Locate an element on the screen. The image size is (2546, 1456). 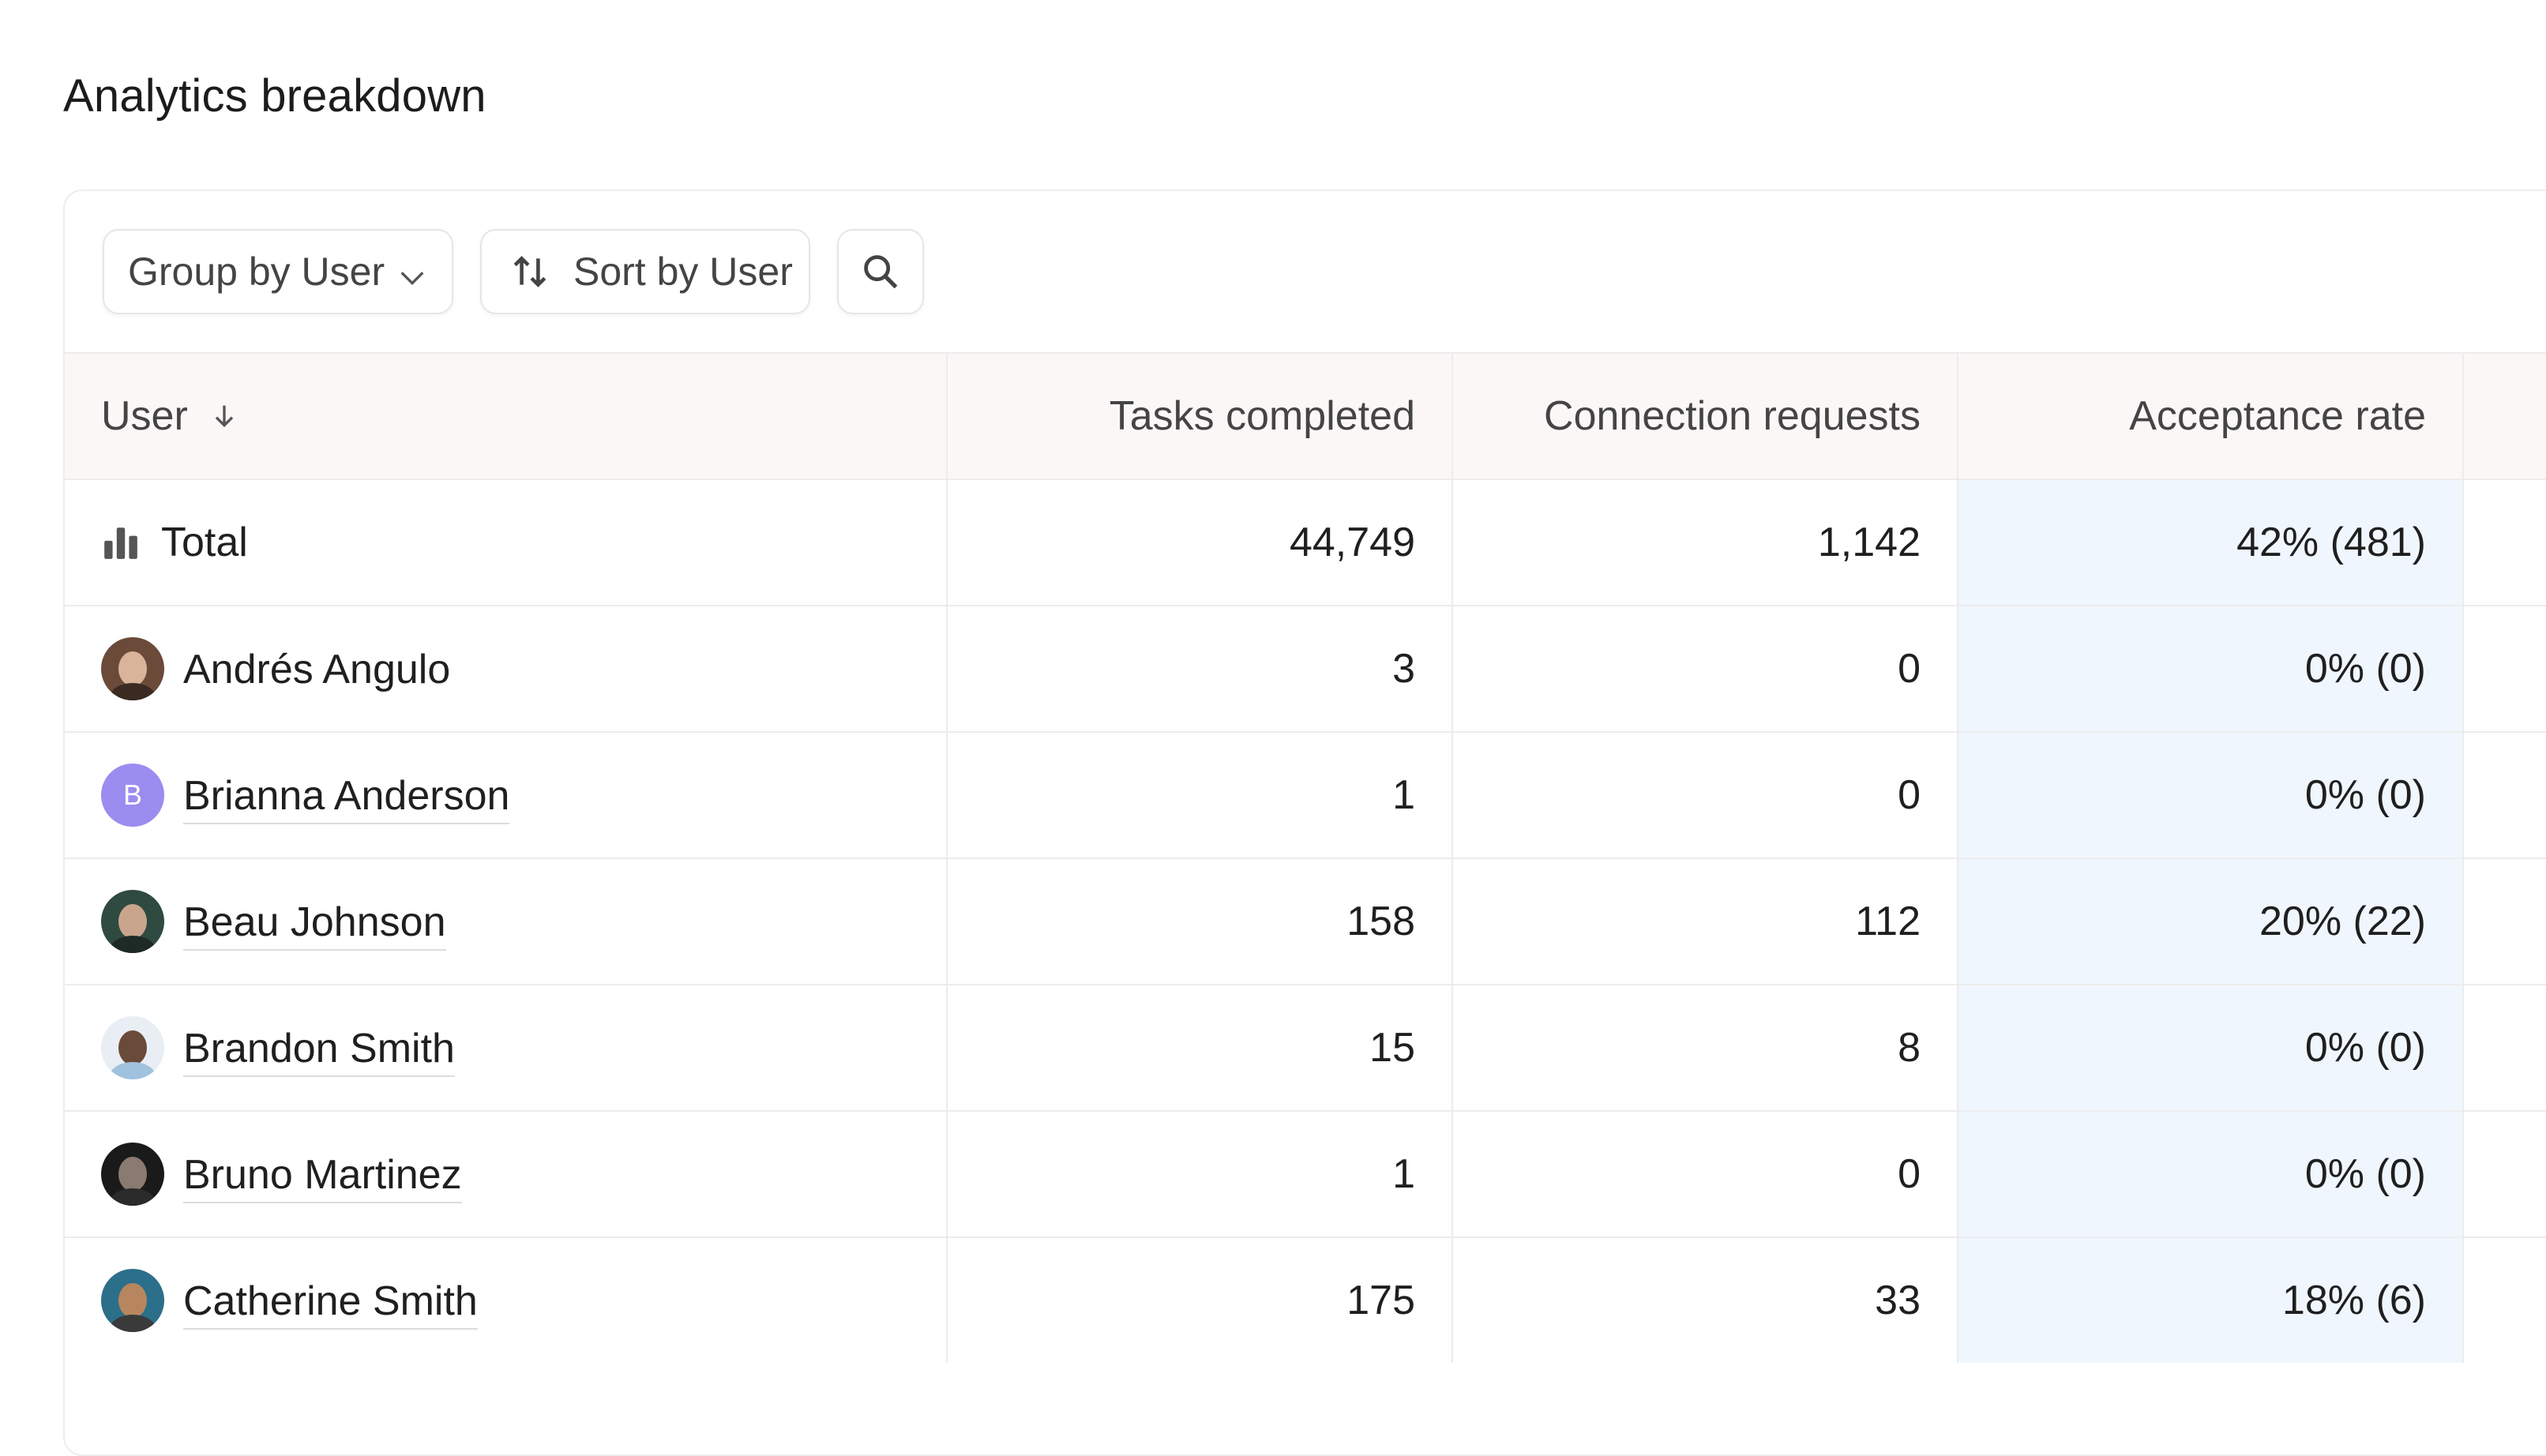
group-by-button: Group by User is located at coordinates (278, 271).